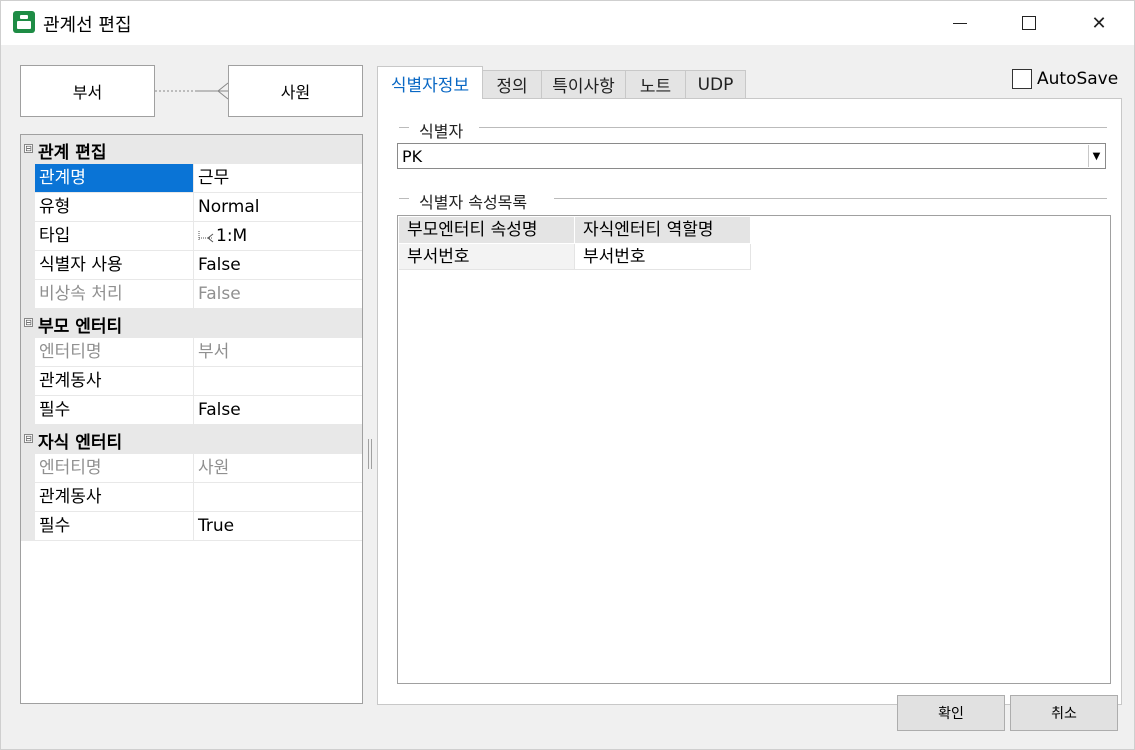 The height and width of the screenshot is (750, 1135). What do you see at coordinates (1064, 713) in the screenshot?
I see `cancel-button: 취소` at bounding box center [1064, 713].